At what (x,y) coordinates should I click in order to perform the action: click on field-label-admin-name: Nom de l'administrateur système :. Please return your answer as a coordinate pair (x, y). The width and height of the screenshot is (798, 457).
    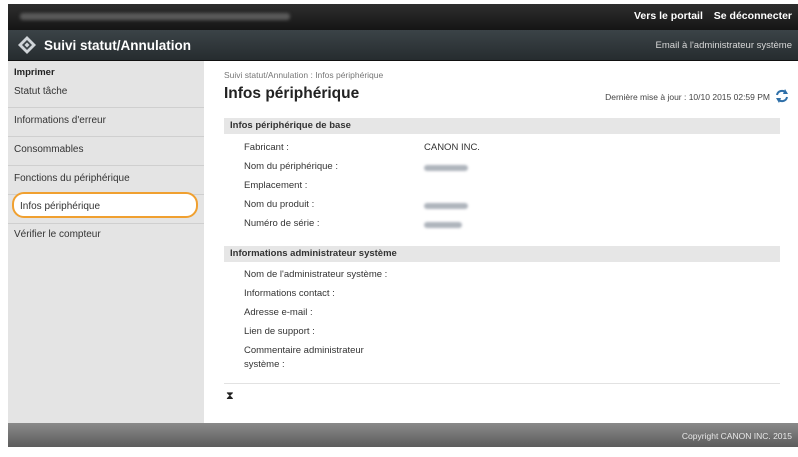
    Looking at the image, I should click on (316, 274).